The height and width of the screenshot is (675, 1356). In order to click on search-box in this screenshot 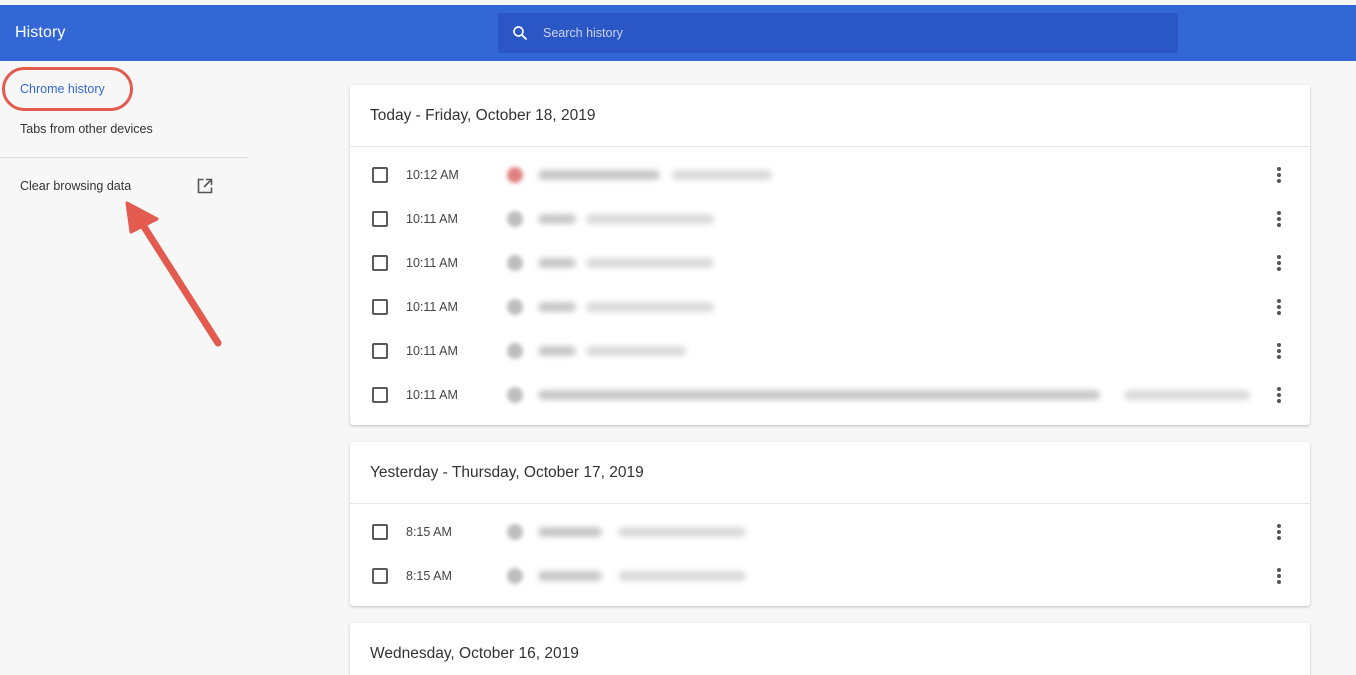, I will do `click(838, 33)`.